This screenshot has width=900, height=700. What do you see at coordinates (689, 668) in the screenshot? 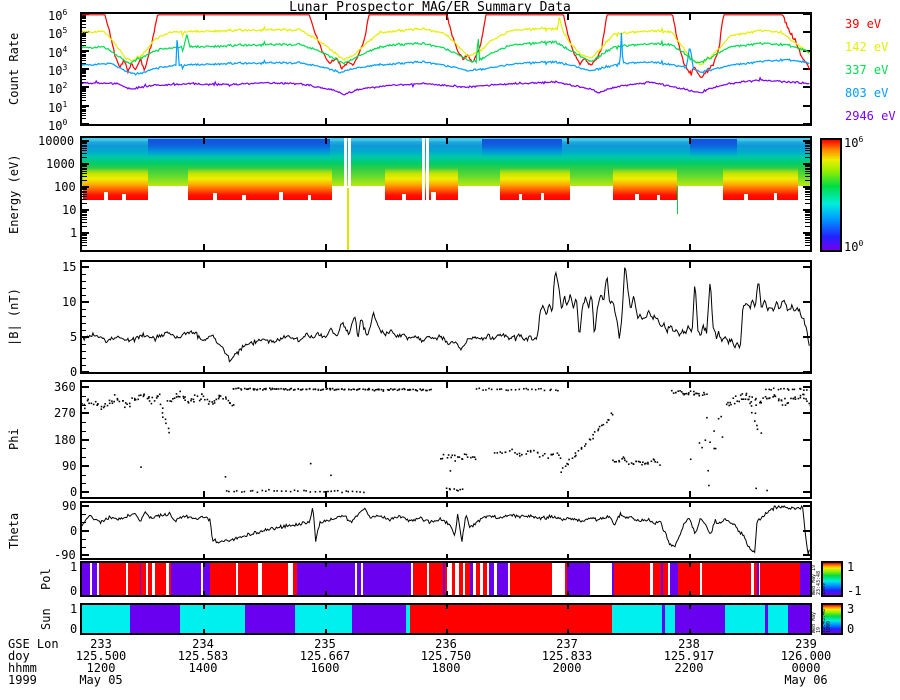
I see `x-axis-value: 2200` at bounding box center [689, 668].